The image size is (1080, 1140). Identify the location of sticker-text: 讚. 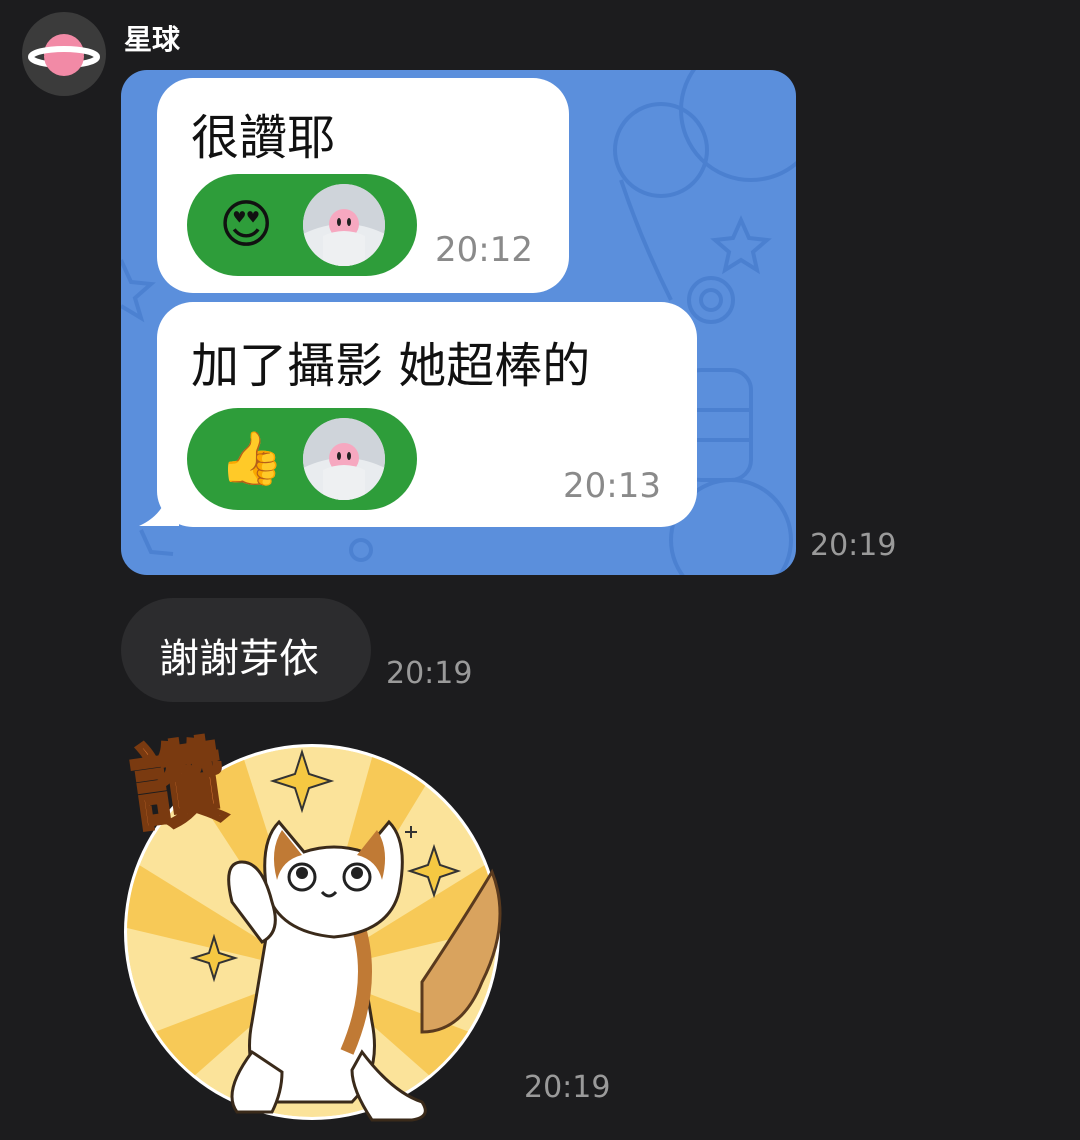
(179, 786).